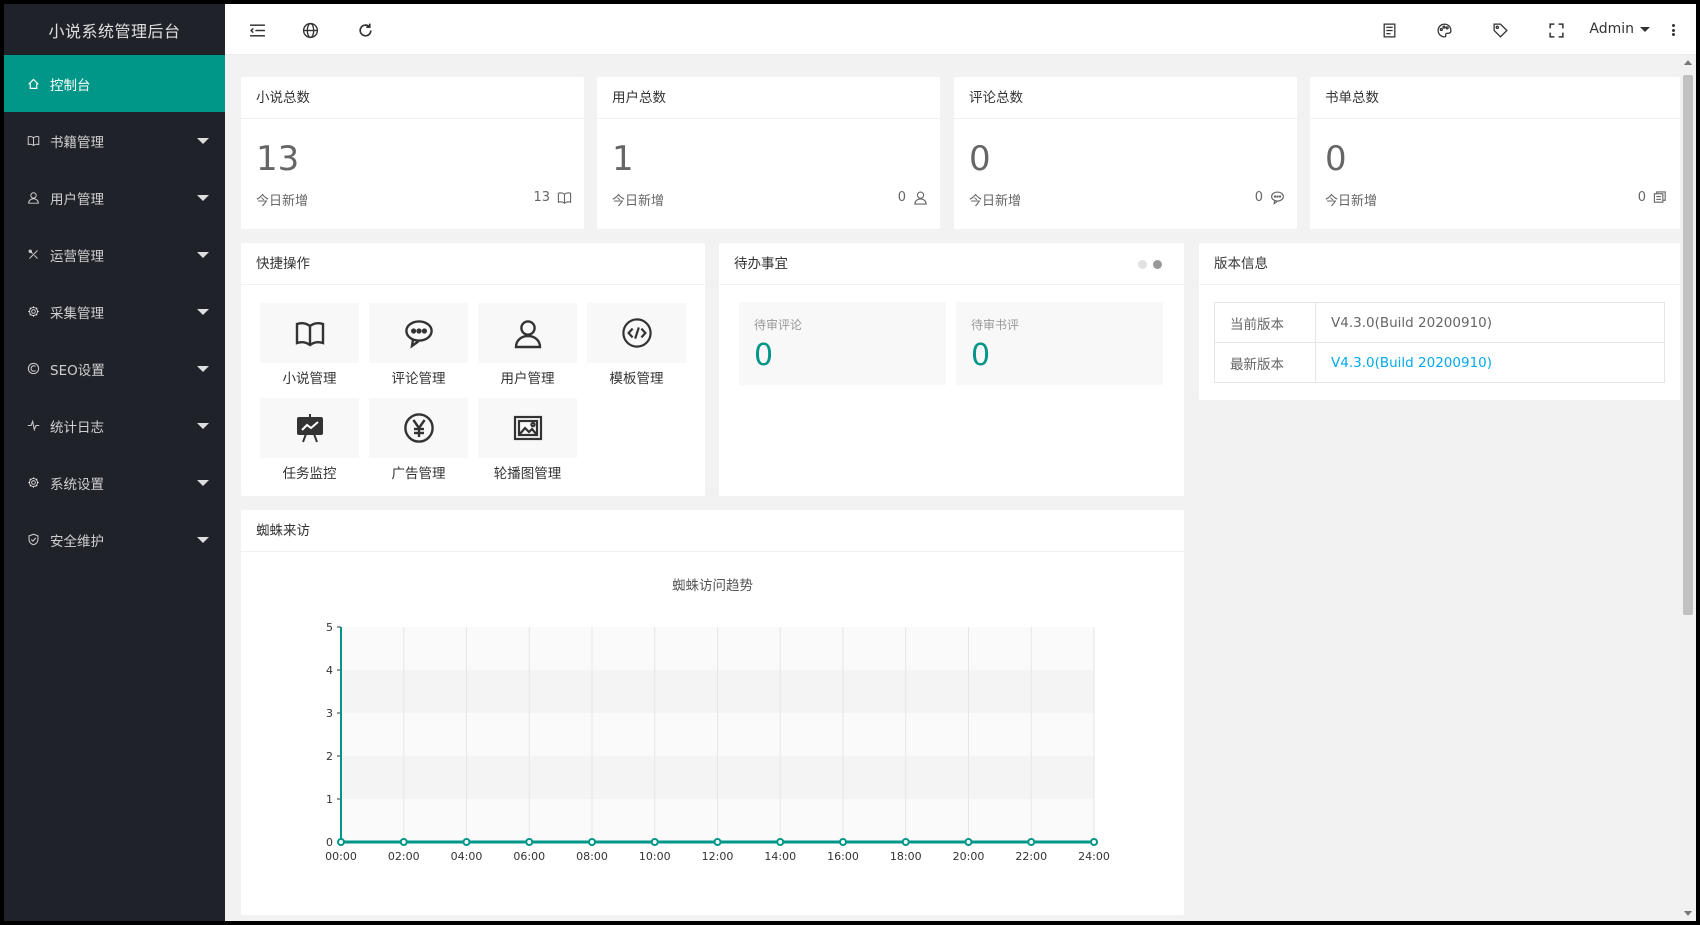  Describe the element at coordinates (309, 440) in the screenshot. I see `quick-op-item: 任务监控` at that location.